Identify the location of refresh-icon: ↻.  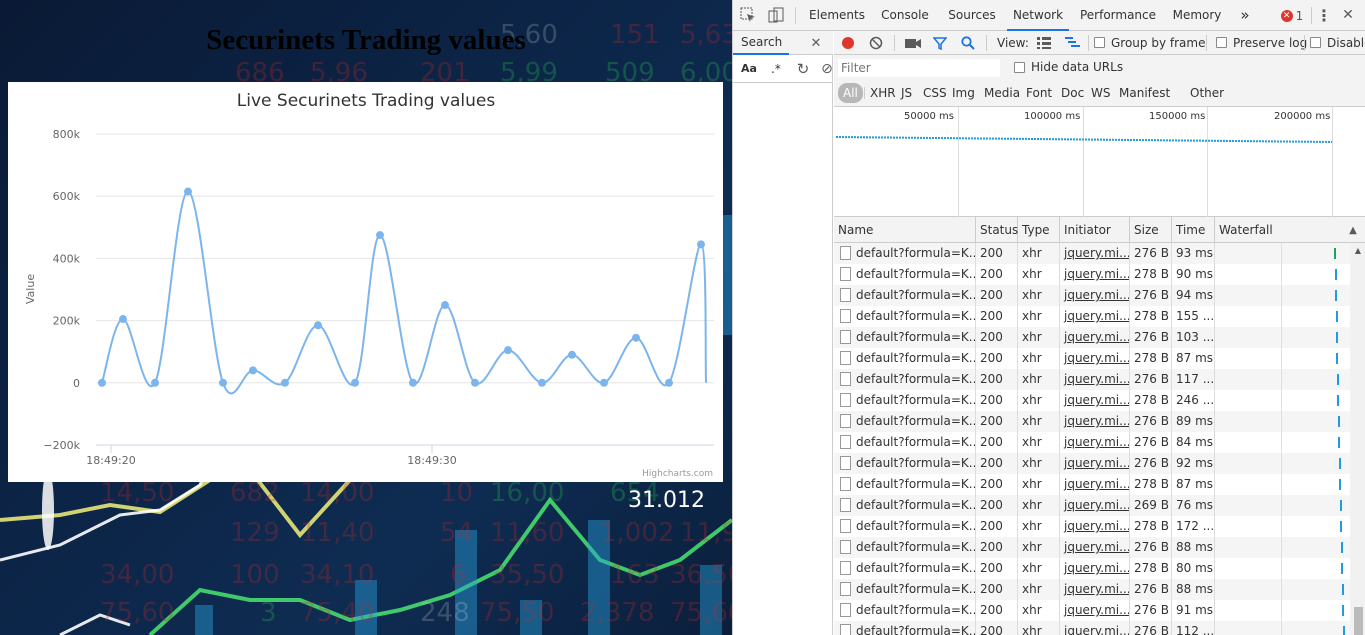
(803, 69).